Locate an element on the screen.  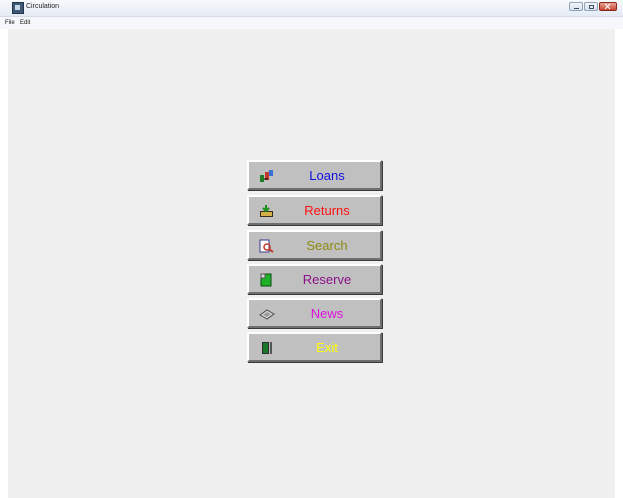
reserve-label: Reserve is located at coordinates (327, 279).